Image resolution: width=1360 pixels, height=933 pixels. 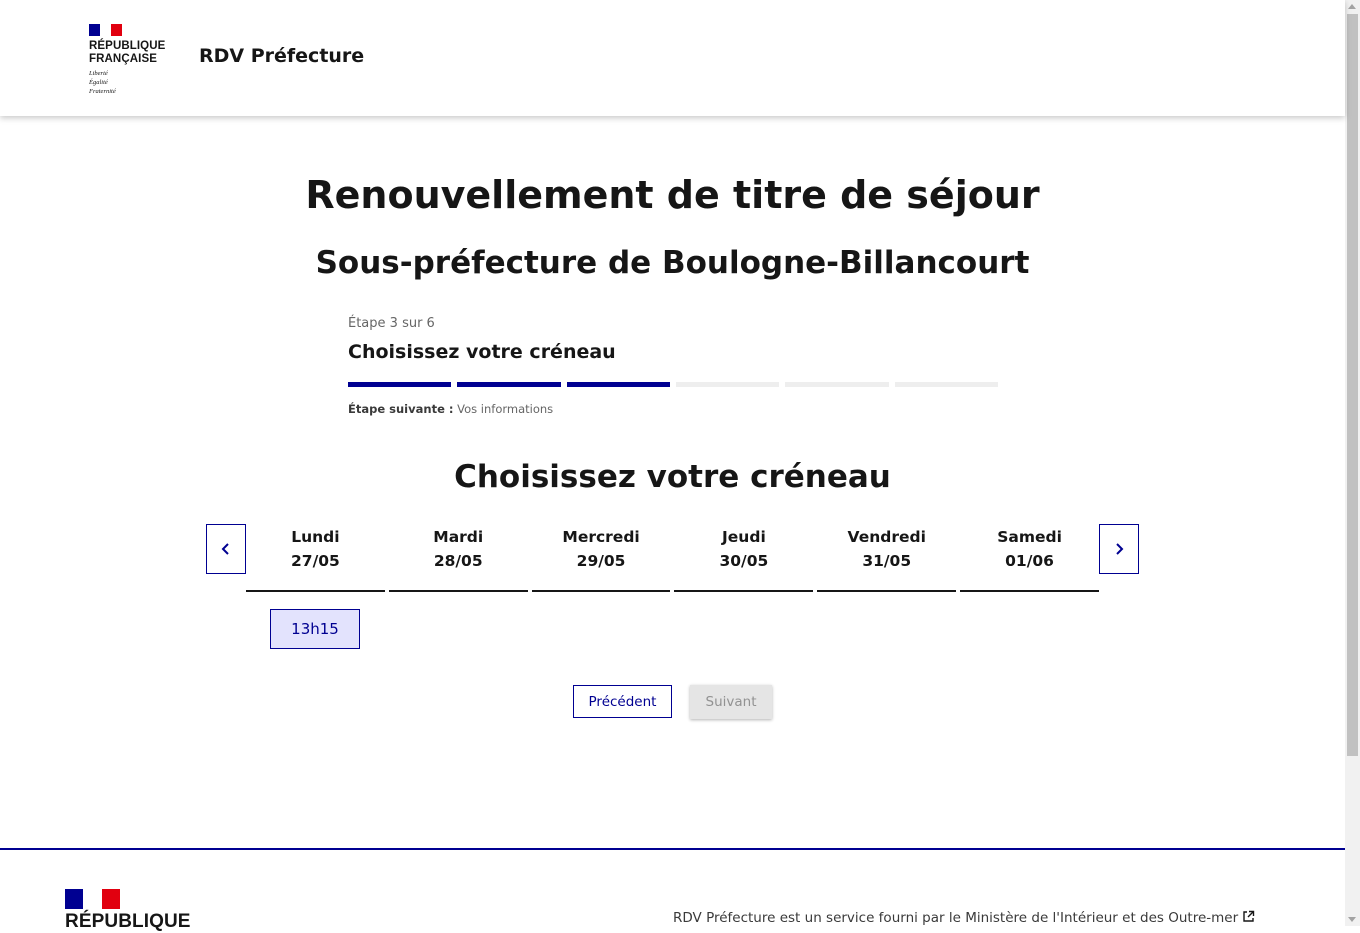 What do you see at coordinates (744, 537) in the screenshot?
I see `day-name: Jeudi` at bounding box center [744, 537].